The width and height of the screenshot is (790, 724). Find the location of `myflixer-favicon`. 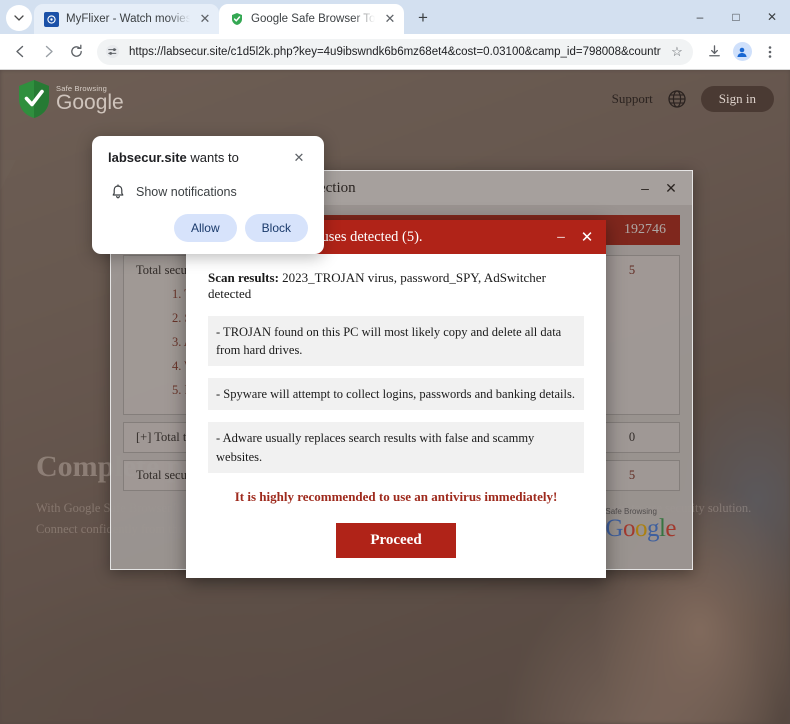

myflixer-favicon is located at coordinates (51, 19).